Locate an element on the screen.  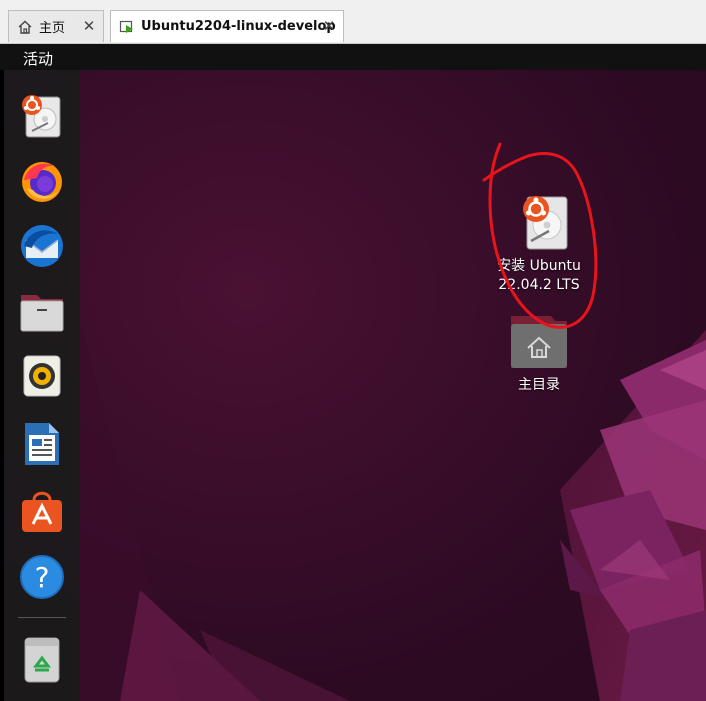
files-dock-icon is located at coordinates (42, 311).